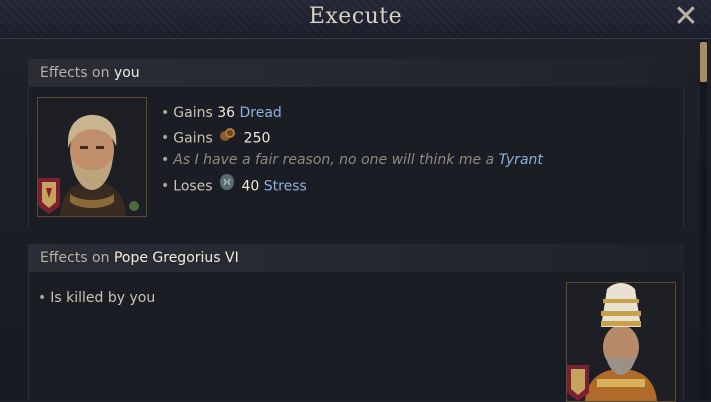  What do you see at coordinates (227, 186) in the screenshot?
I see `stress-icon` at bounding box center [227, 186].